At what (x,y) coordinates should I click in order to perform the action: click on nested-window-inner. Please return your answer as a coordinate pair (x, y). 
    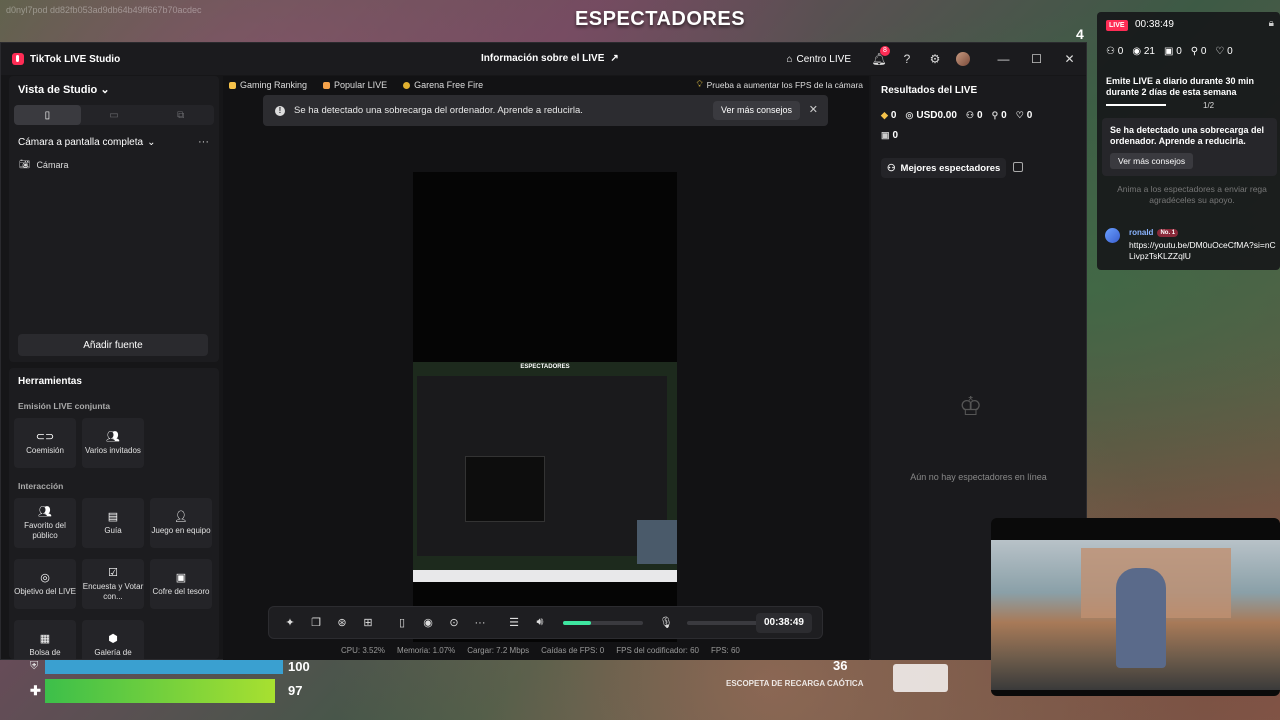
    Looking at the image, I should click on (505, 489).